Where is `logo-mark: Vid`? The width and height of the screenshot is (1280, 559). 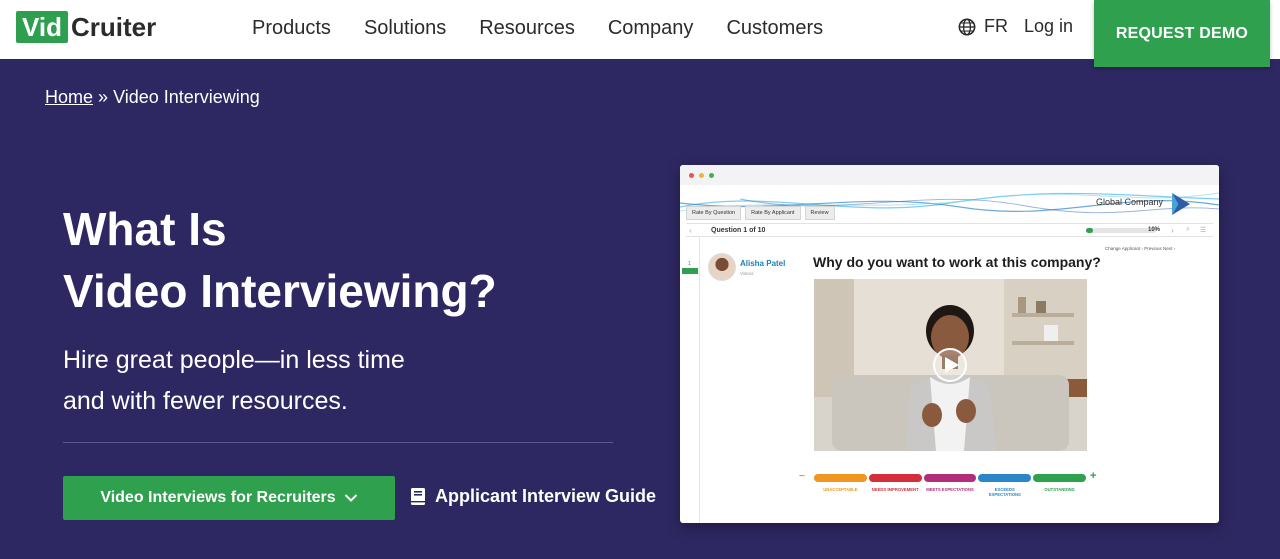 logo-mark: Vid is located at coordinates (42, 27).